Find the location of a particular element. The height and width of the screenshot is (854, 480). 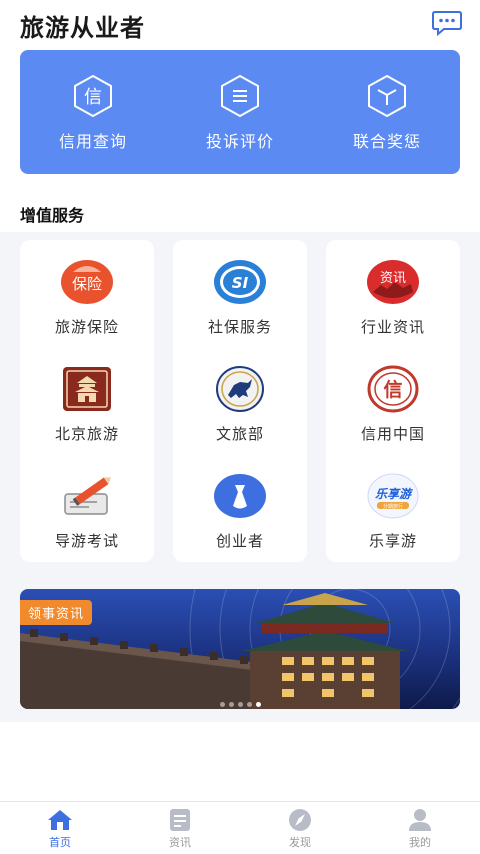

quick-action-credit-query: 信 信用查询 is located at coordinates (93, 113).